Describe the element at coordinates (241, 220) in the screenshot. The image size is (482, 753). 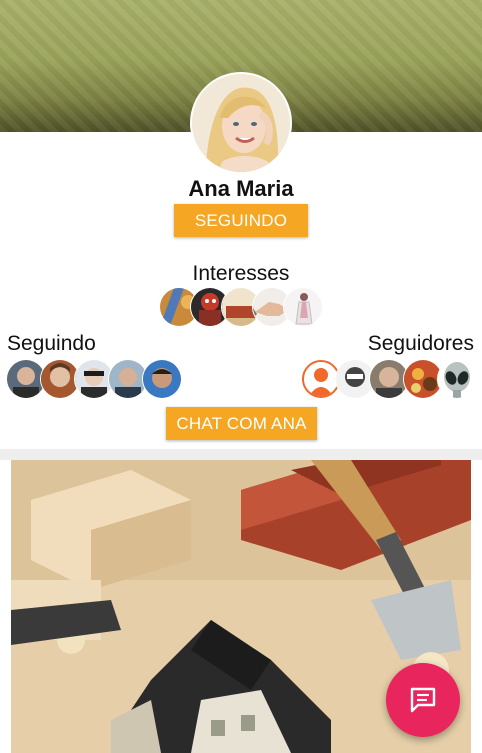
I see `following-toggle-button: SEGUINDO` at that location.